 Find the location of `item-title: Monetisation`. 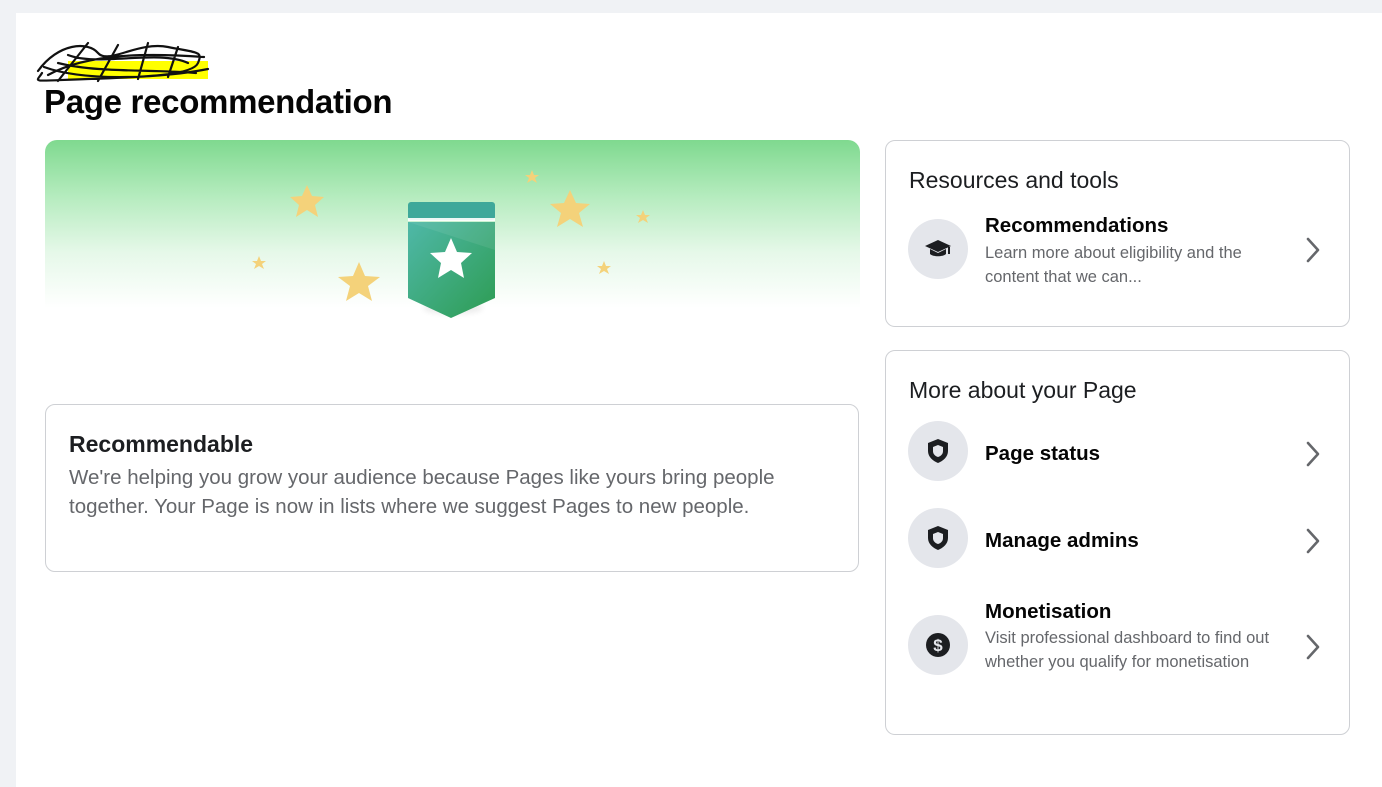

item-title: Monetisation is located at coordinates (1048, 611).